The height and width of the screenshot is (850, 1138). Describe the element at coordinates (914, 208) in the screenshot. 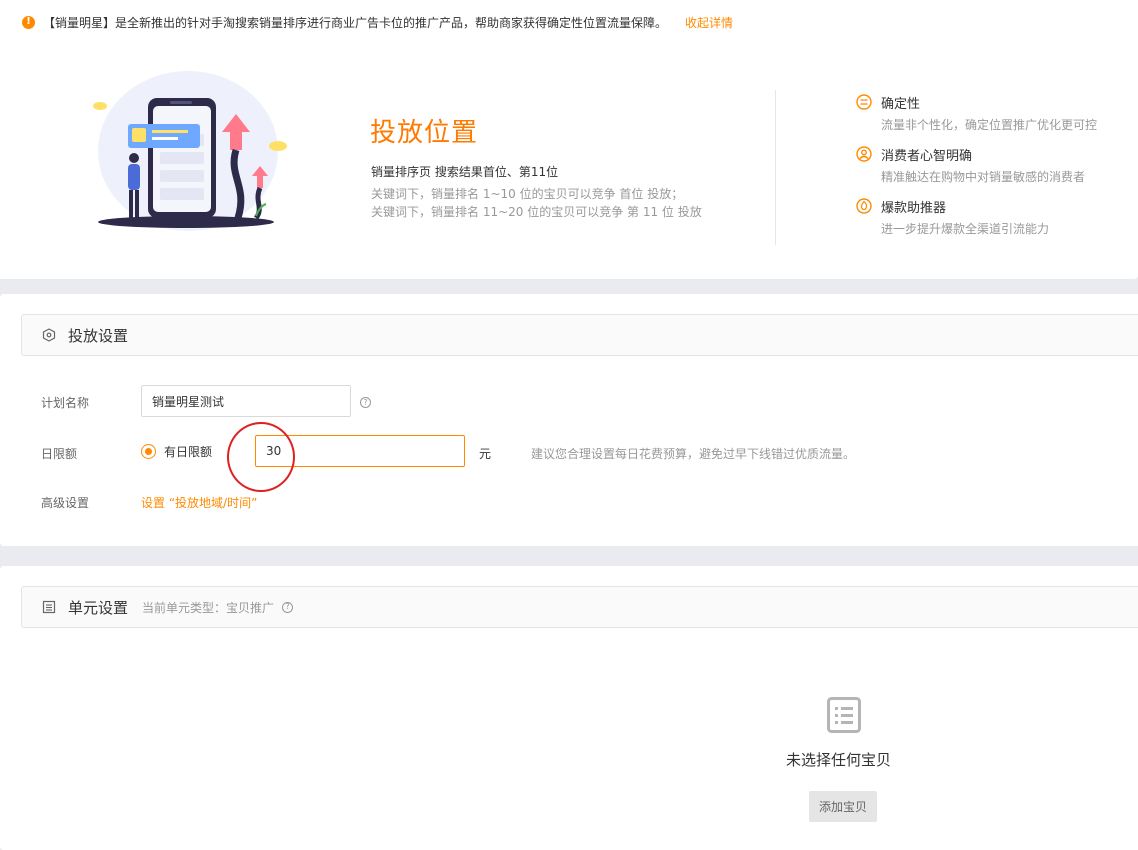

I see `feature-title: 爆款助推器` at that location.